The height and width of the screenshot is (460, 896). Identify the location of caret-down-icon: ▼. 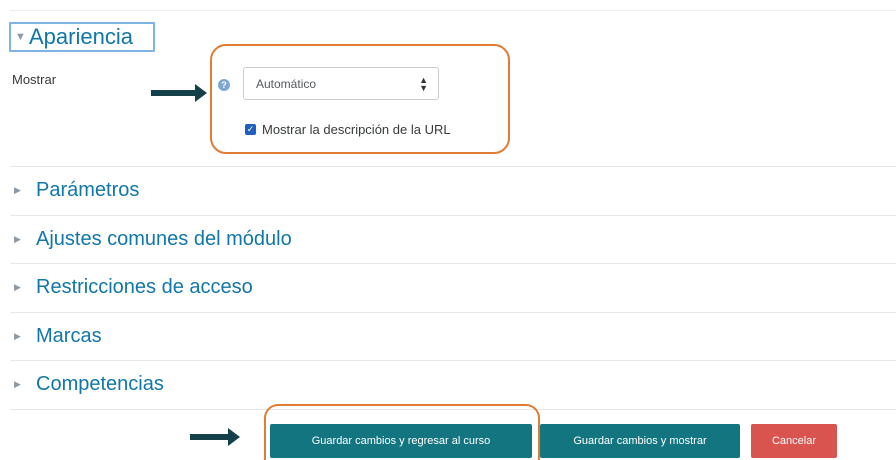
(20, 37).